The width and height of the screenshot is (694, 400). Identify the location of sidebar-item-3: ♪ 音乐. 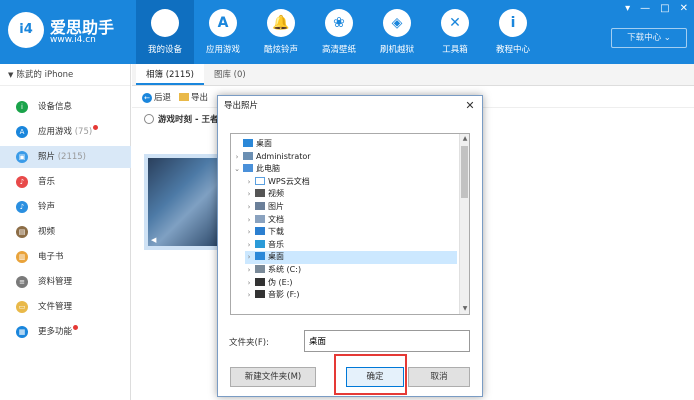
(65, 182).